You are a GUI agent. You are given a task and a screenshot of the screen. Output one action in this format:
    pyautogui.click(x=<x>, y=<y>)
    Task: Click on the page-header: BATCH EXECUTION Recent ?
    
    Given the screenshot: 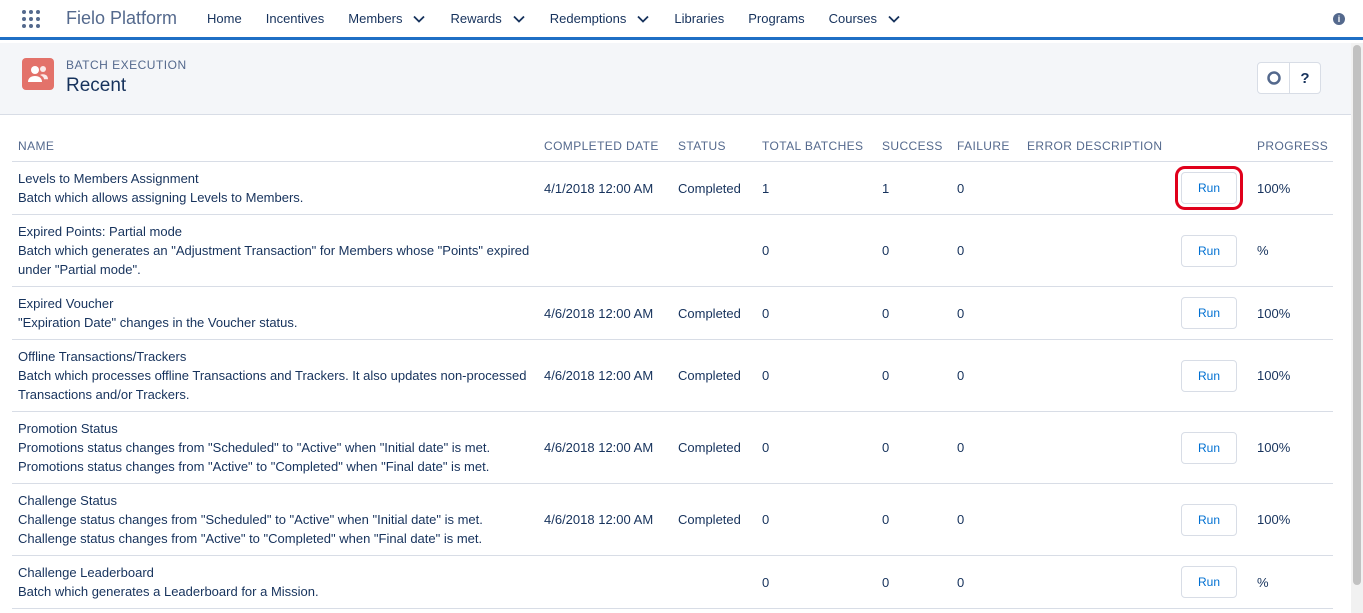 What is the action you would take?
    pyautogui.click(x=681, y=79)
    